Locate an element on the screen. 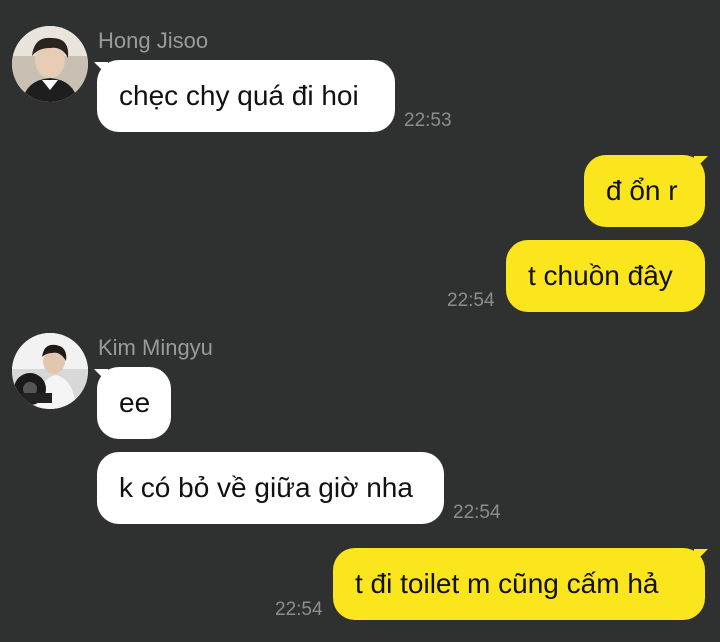 The width and height of the screenshot is (720, 642). message-text: ee is located at coordinates (135, 402).